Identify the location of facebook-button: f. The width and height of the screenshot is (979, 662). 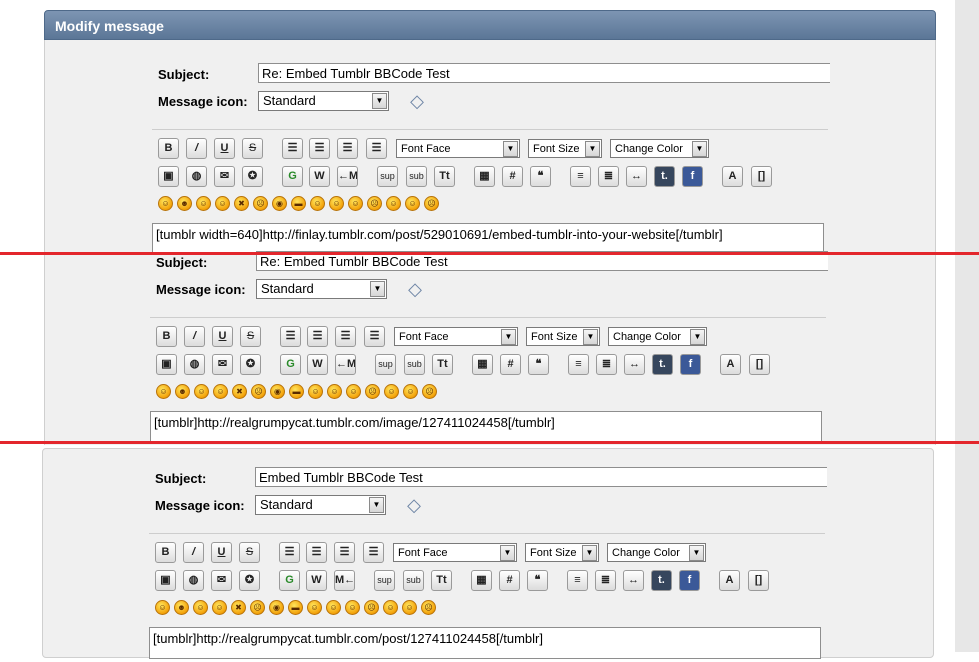
(692, 176).